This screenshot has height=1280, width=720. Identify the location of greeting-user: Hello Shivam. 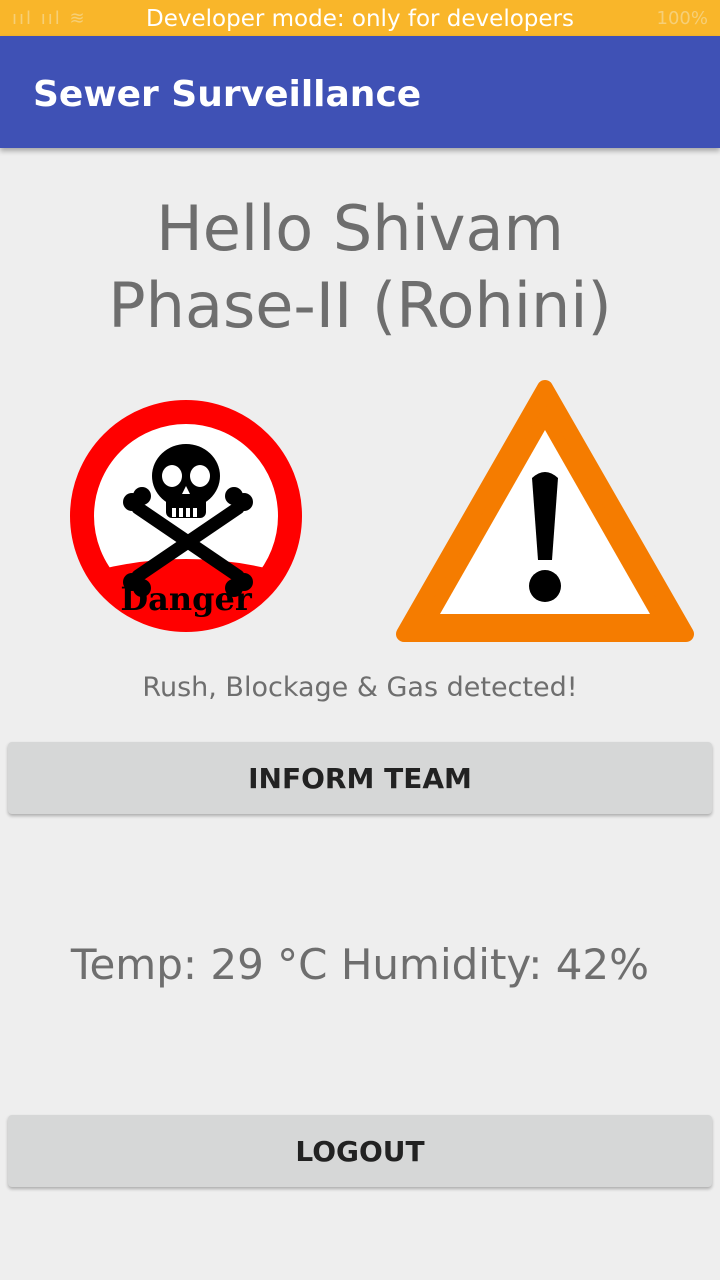
(360, 228).